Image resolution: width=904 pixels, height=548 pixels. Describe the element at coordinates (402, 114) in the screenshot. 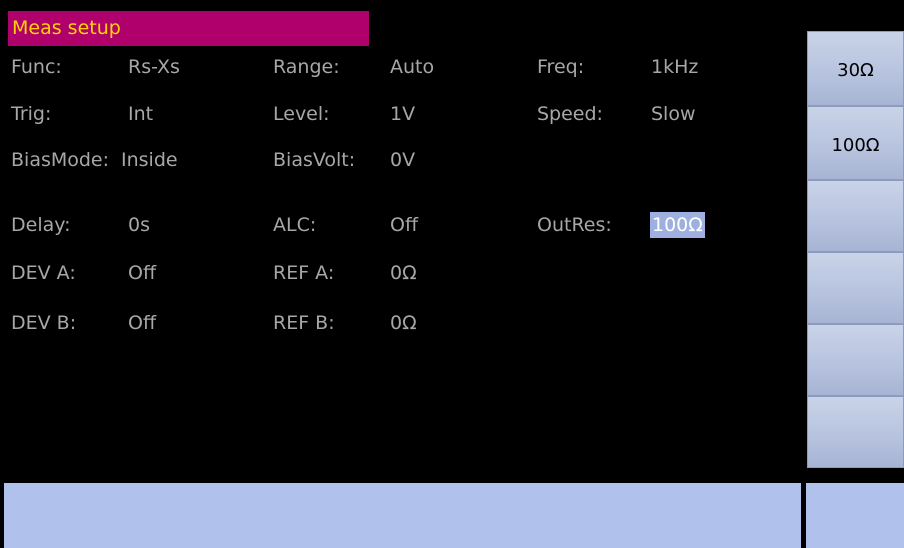

I see `level-value: 1V` at that location.